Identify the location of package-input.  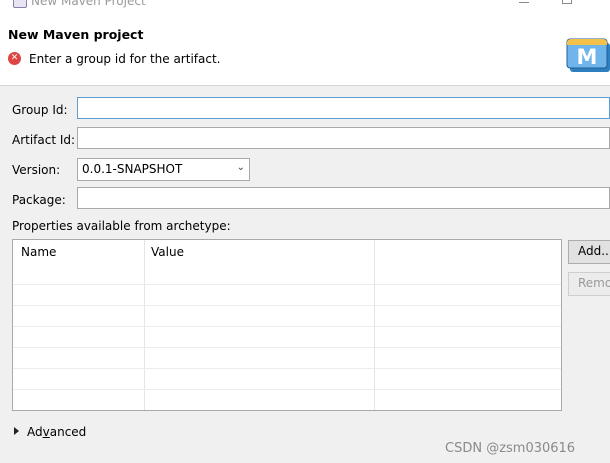
(343, 198).